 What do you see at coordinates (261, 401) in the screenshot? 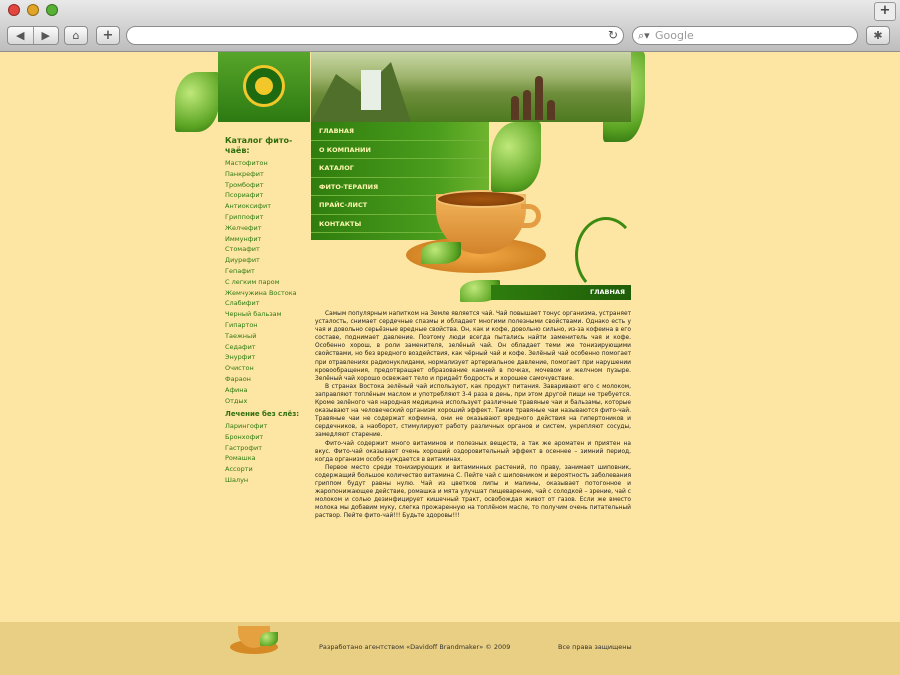
I see `catalog-item-link: Отдых` at bounding box center [261, 401].